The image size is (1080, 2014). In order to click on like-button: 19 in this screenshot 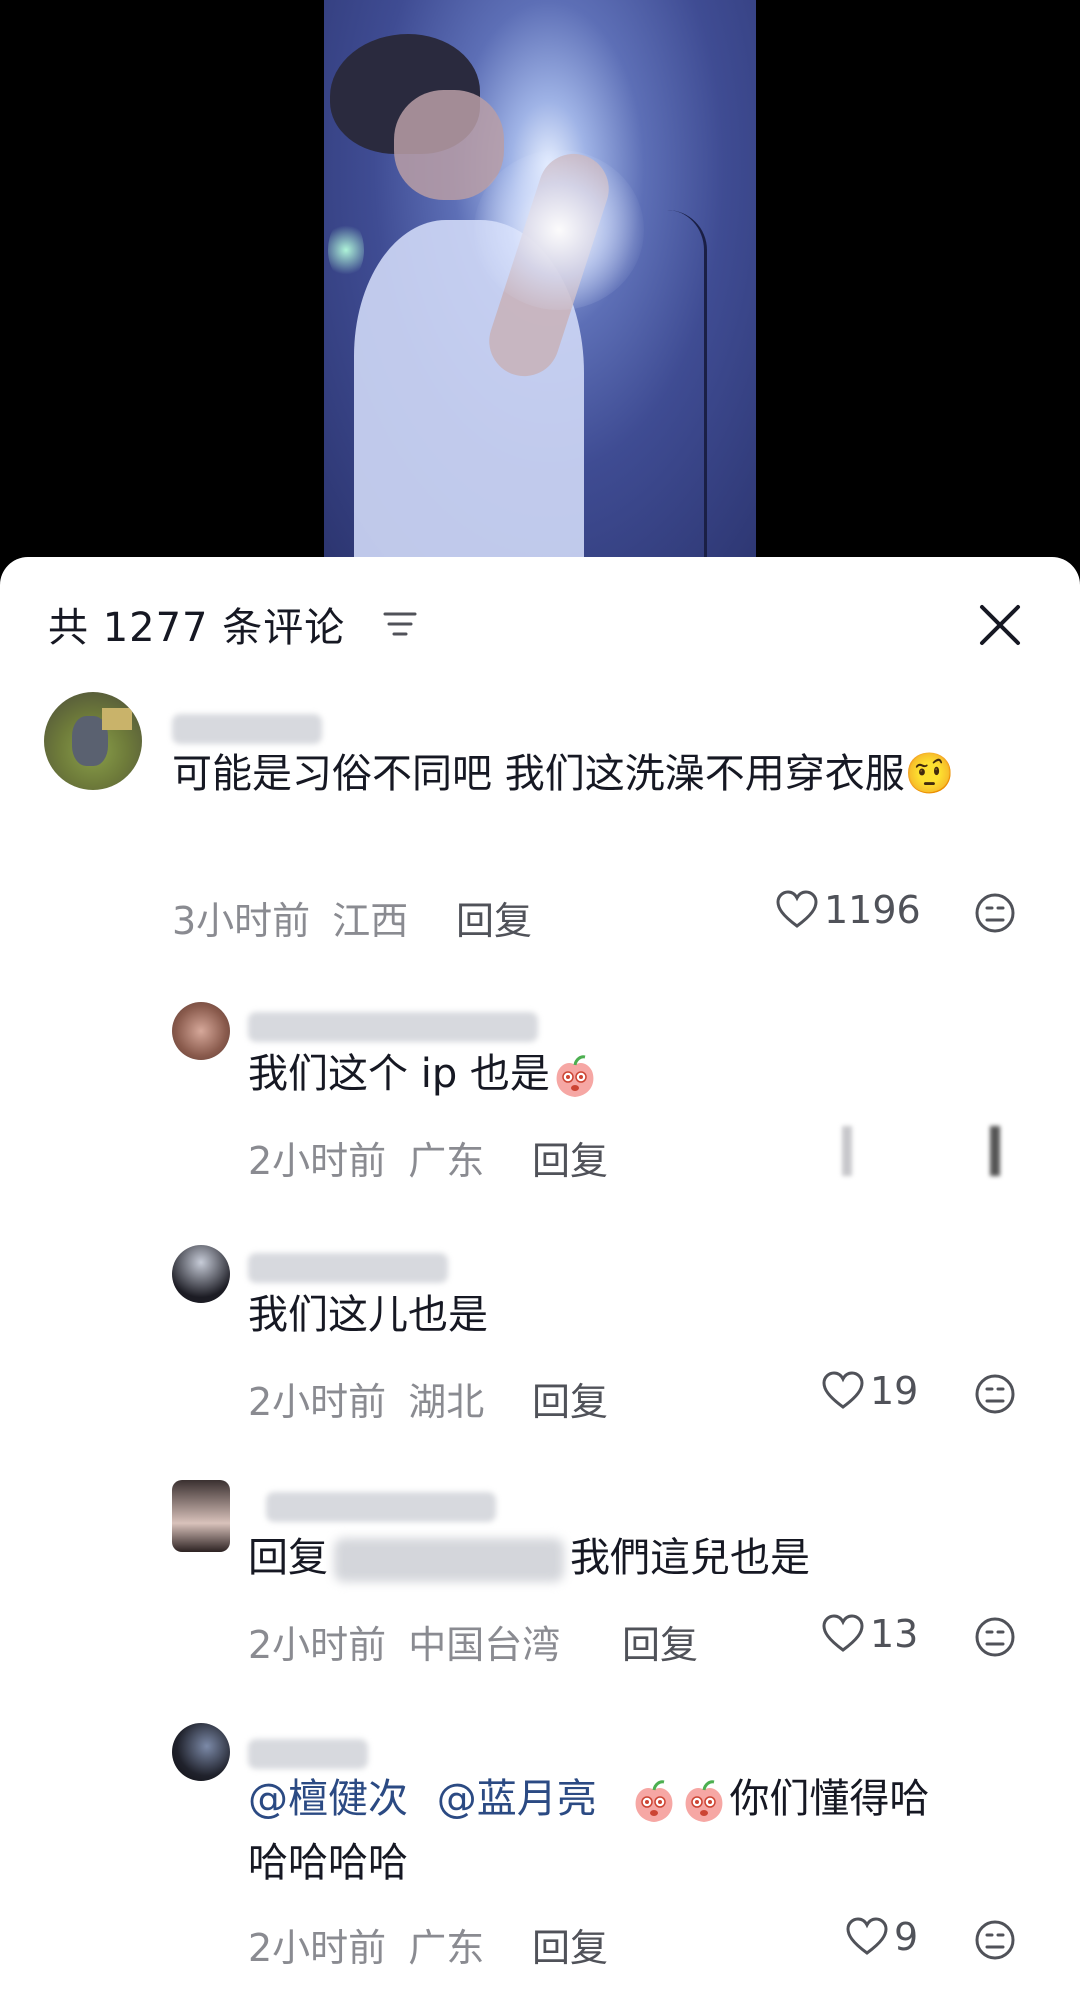, I will do `click(870, 1391)`.